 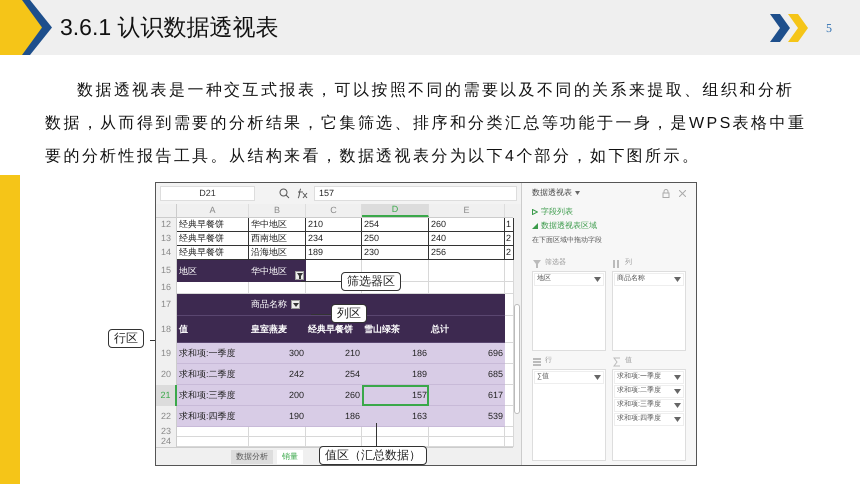 What do you see at coordinates (169, 27) in the screenshot?
I see `slide-title: 3.6.1 认识数据透视表` at bounding box center [169, 27].